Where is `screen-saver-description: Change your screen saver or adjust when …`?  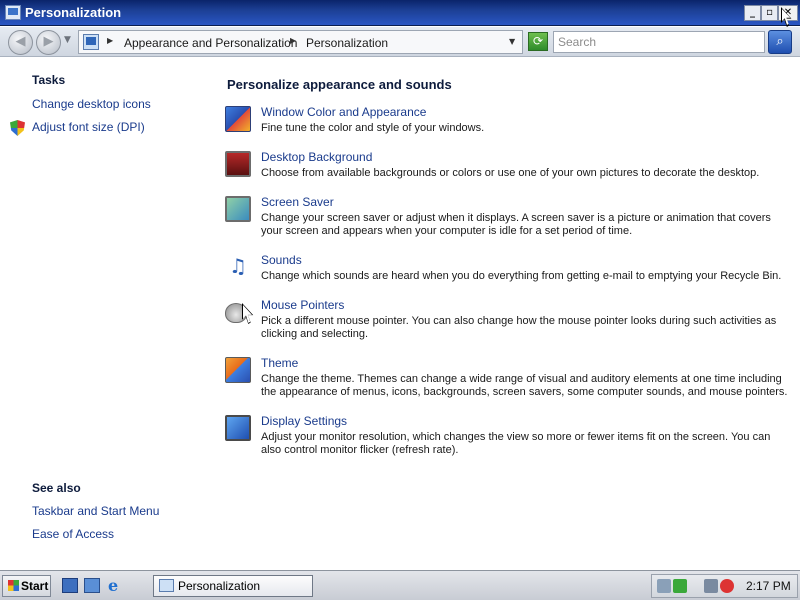
screen-saver-description: Change your screen saver or adjust when … is located at coordinates (516, 224).